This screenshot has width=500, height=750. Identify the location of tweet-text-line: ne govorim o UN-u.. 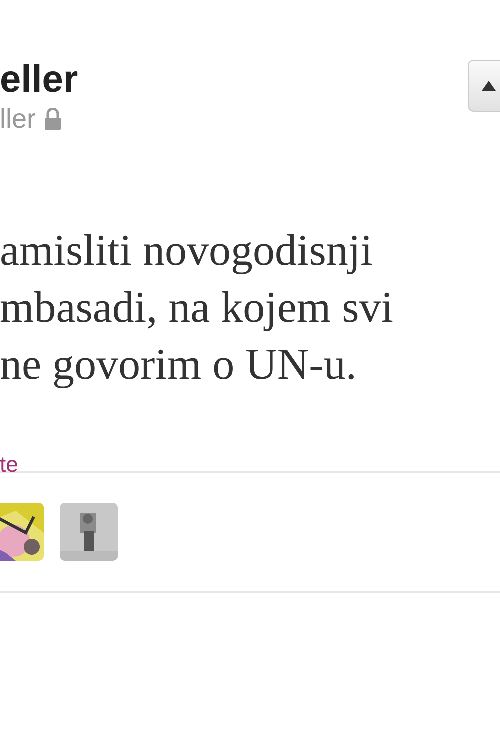
(178, 365).